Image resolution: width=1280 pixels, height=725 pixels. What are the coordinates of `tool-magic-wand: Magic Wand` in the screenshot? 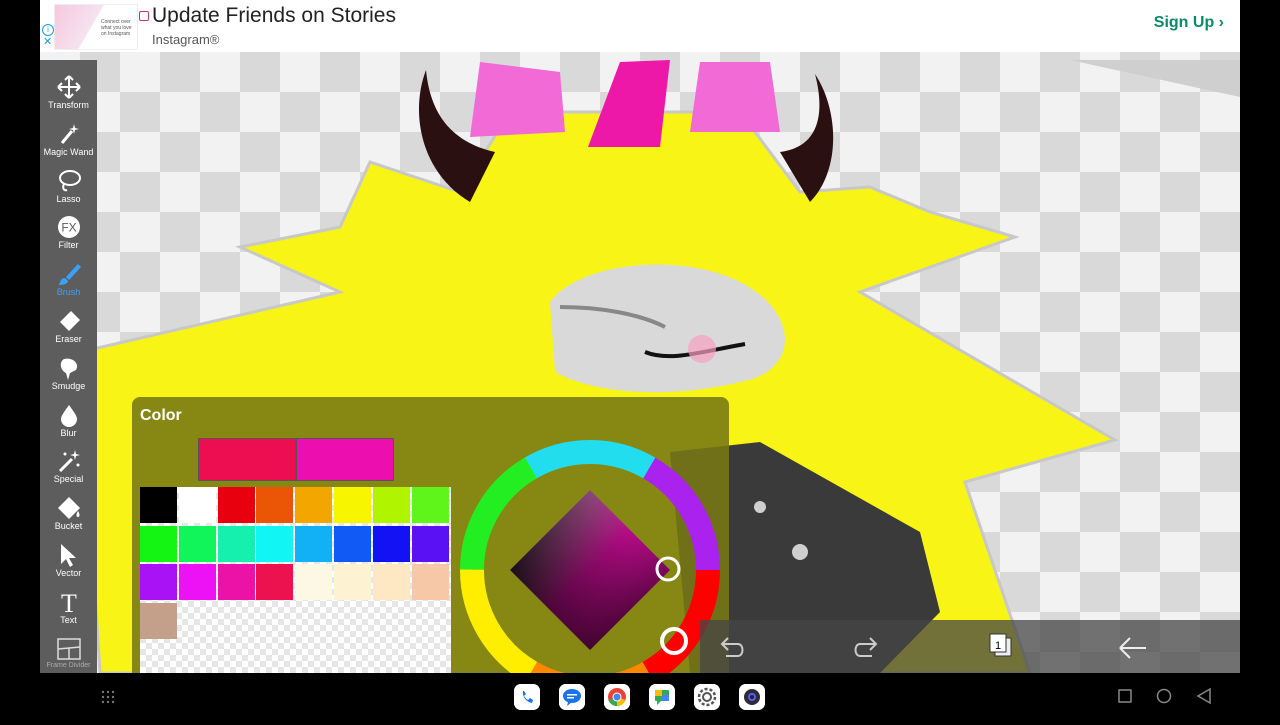 It's located at (68, 142).